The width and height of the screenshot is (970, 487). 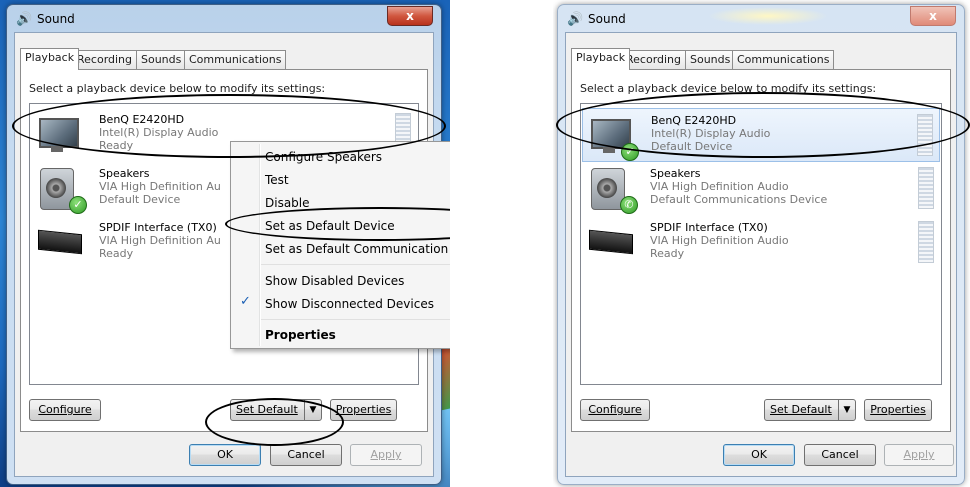 I want to click on menu-gutter, so click(x=260, y=245).